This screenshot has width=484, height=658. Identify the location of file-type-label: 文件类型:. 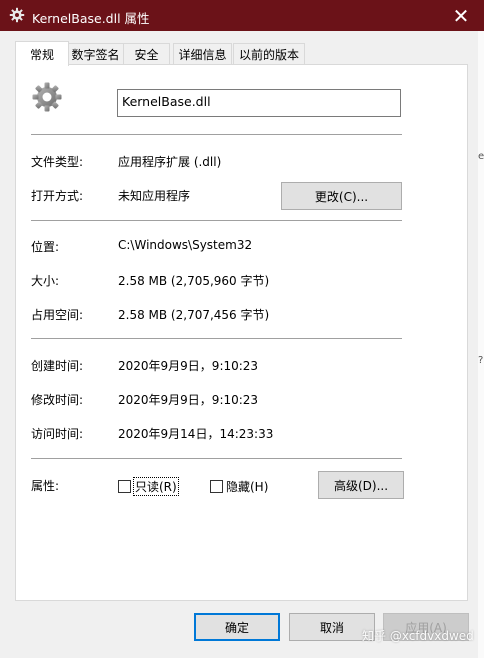
(57, 162).